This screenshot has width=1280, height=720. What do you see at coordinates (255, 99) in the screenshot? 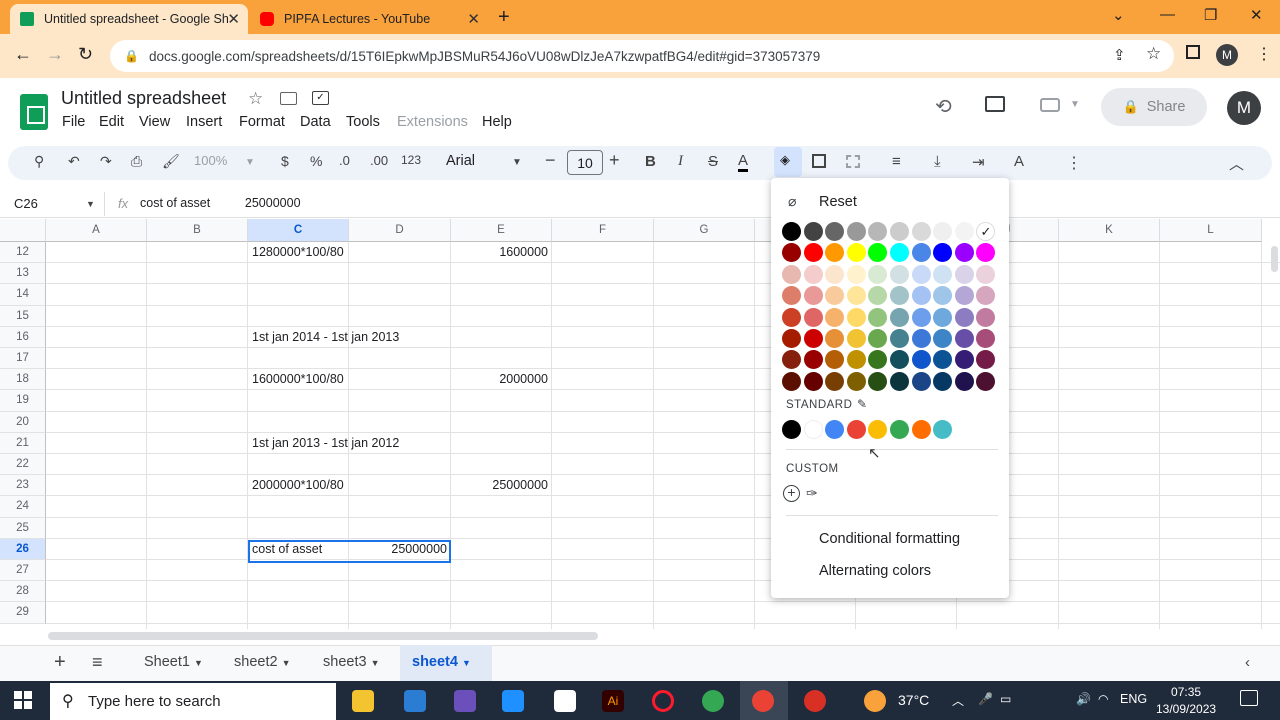
I see `star-icon: ☆` at bounding box center [255, 99].